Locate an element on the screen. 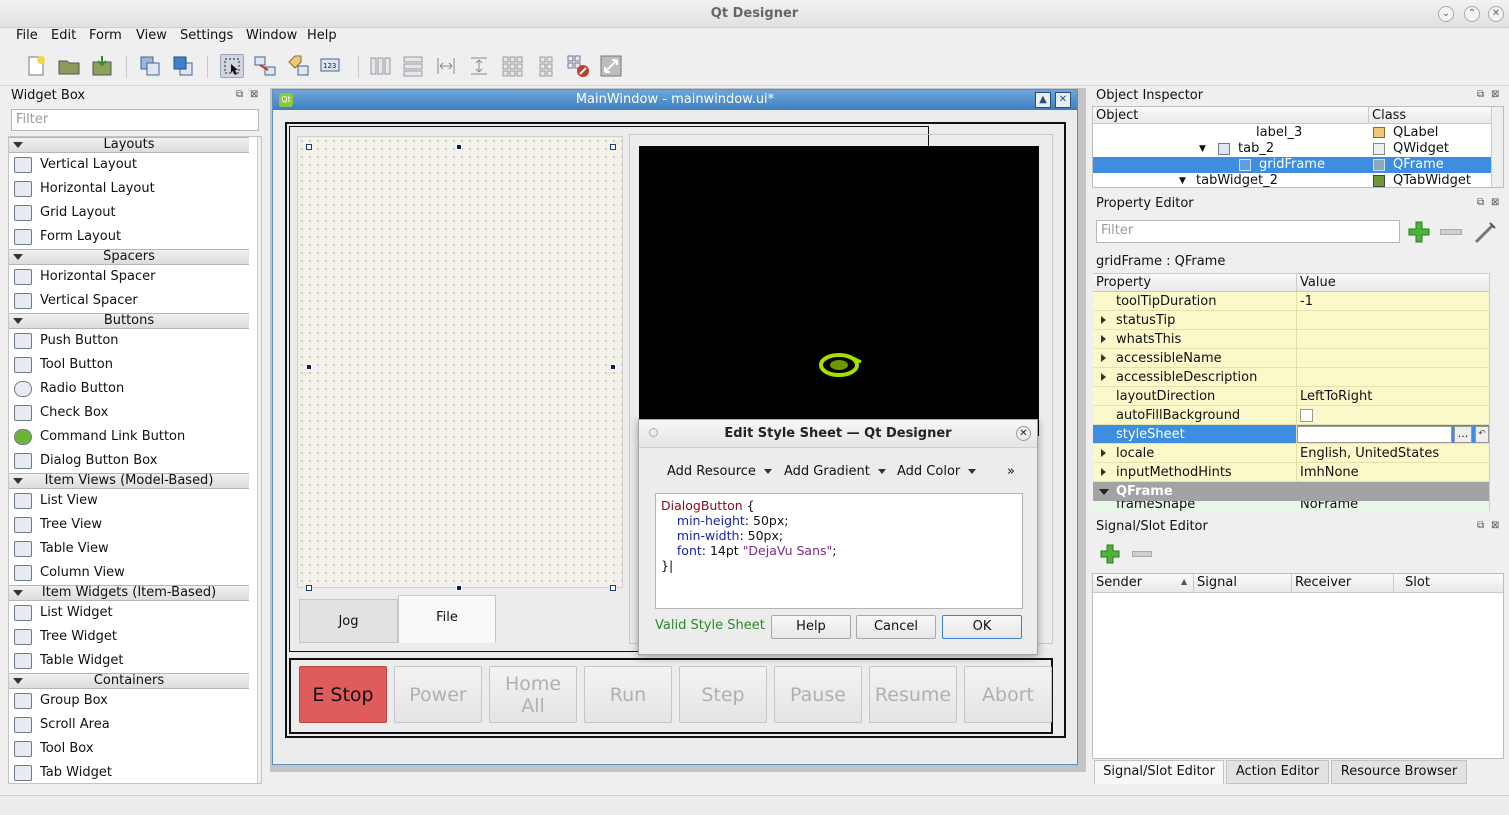  configure-icon is located at coordinates (1485, 233).